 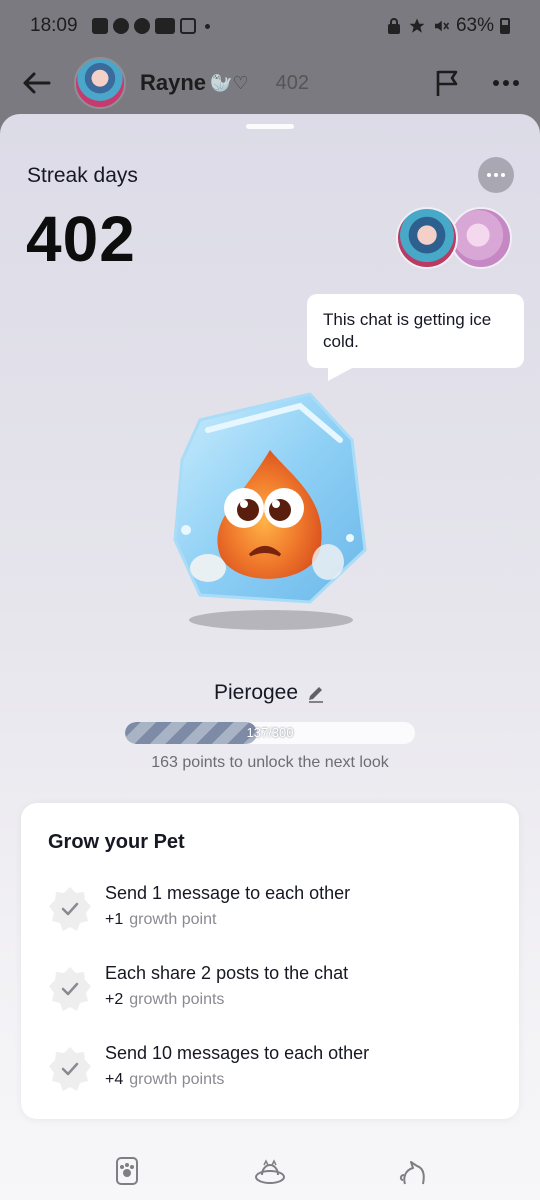 I want to click on mute-icon, so click(x=442, y=26).